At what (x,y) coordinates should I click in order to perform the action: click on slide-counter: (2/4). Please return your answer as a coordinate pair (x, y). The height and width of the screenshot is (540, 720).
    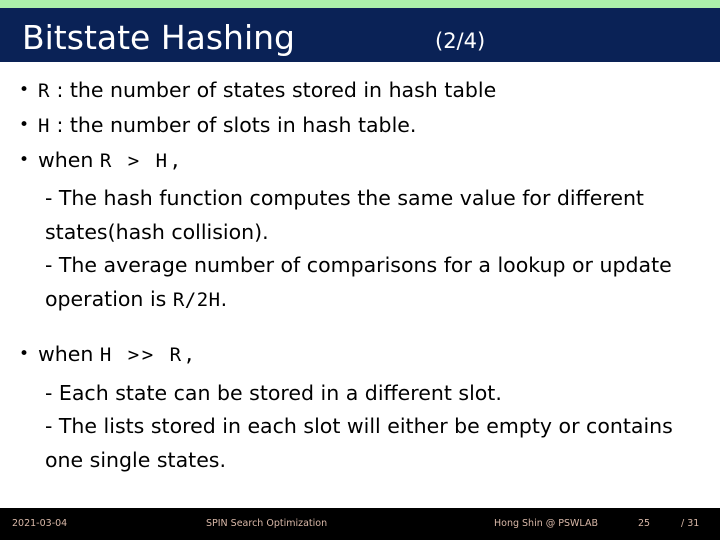
    Looking at the image, I should click on (460, 41).